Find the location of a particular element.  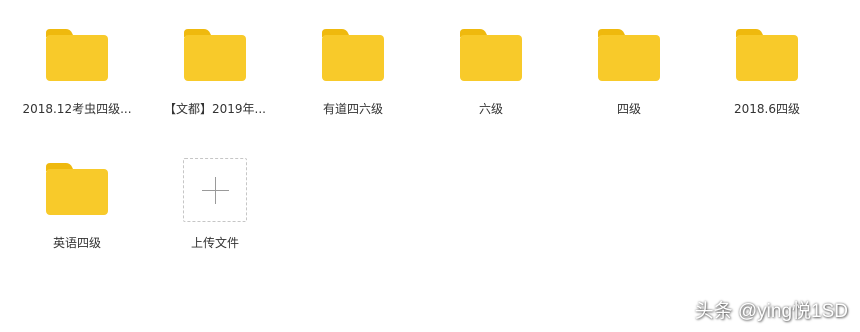

folder-name: 2018.6四级 is located at coordinates (767, 109).